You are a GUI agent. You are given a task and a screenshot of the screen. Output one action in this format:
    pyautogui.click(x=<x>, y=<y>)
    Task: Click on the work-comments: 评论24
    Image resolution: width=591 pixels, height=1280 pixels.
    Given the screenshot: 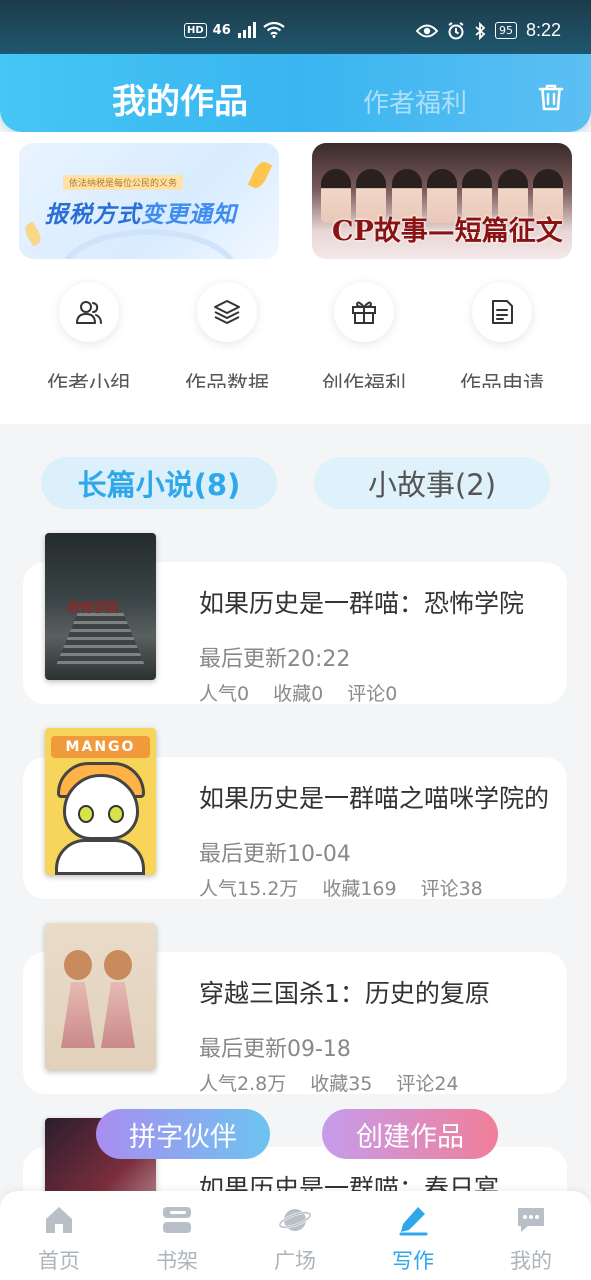 What is the action you would take?
    pyautogui.click(x=427, y=1084)
    